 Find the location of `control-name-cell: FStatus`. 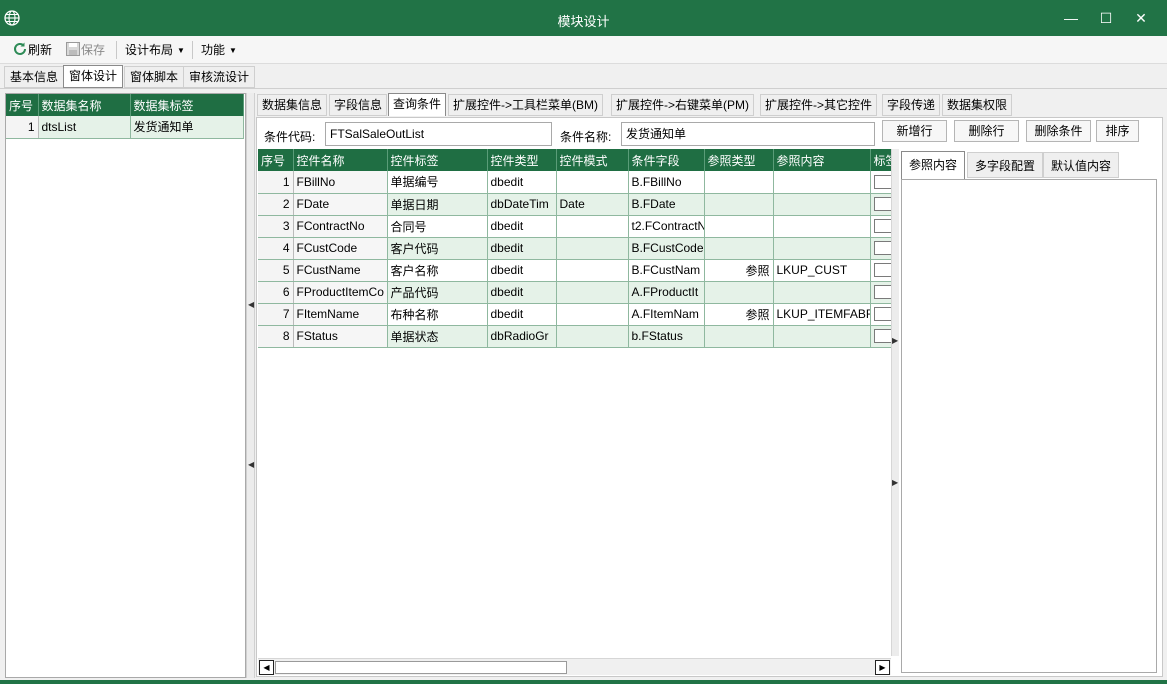

control-name-cell: FStatus is located at coordinates (340, 336).